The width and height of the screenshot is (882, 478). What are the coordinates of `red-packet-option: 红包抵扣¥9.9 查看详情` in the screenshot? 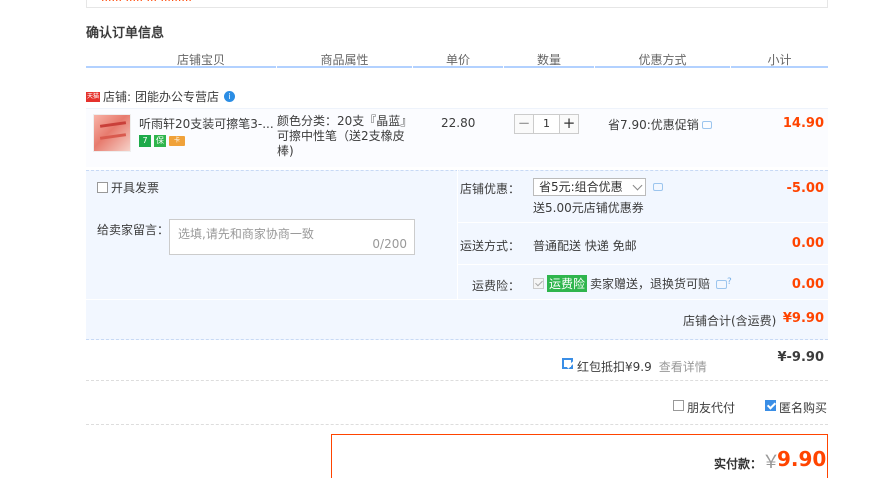 It's located at (634, 363).